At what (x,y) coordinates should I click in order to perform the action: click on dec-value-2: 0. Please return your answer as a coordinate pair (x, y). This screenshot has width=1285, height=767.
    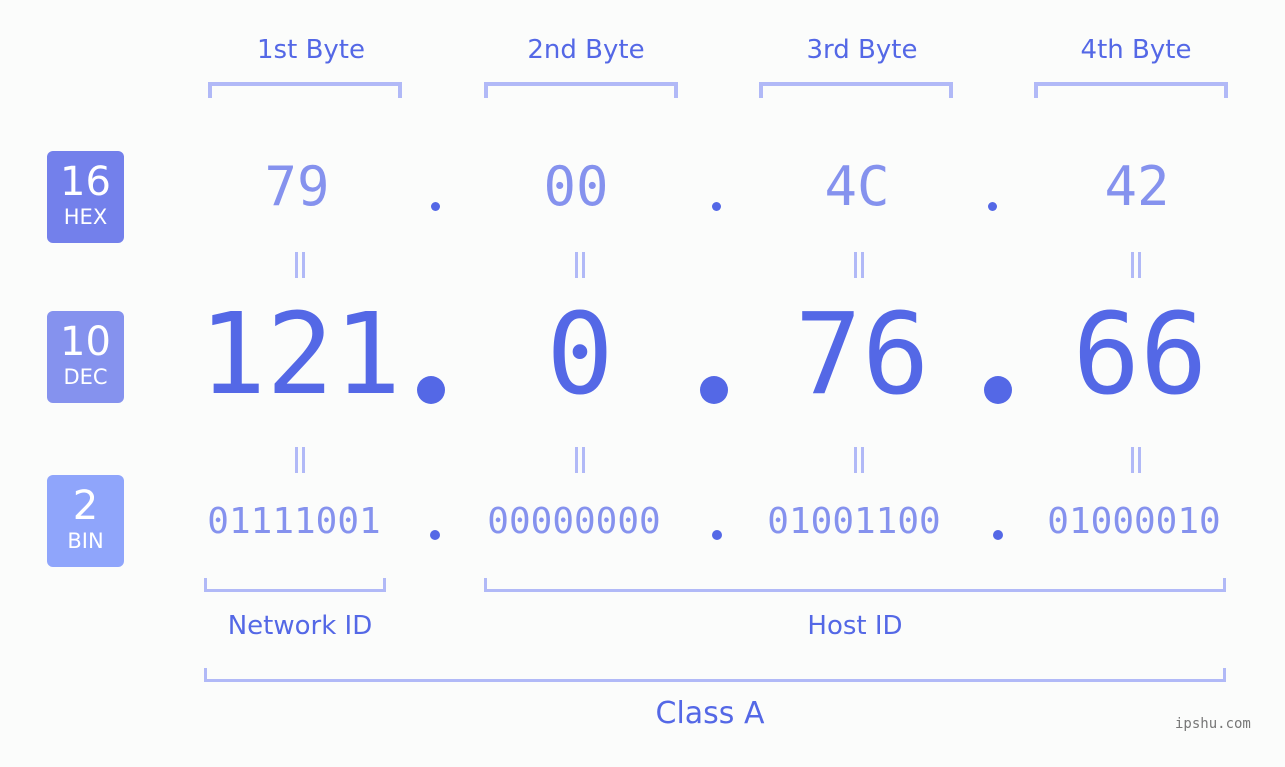
    Looking at the image, I should click on (580, 355).